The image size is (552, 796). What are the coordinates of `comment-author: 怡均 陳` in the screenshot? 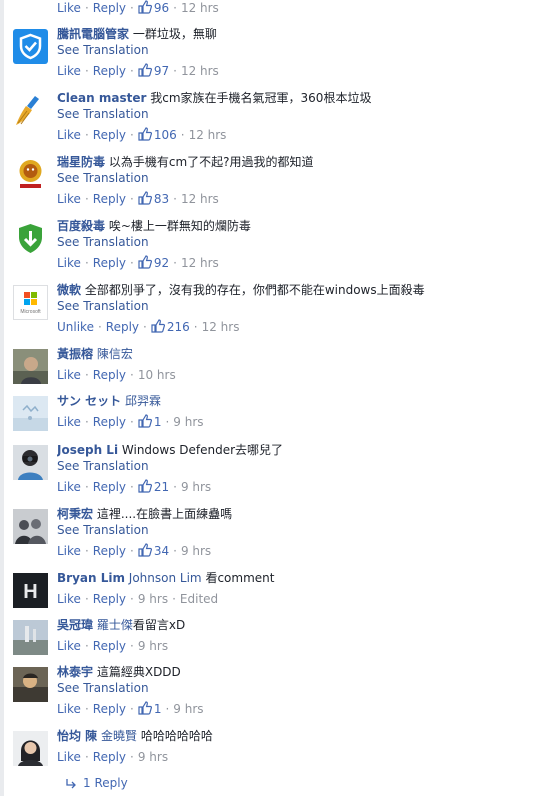 It's located at (77, 736).